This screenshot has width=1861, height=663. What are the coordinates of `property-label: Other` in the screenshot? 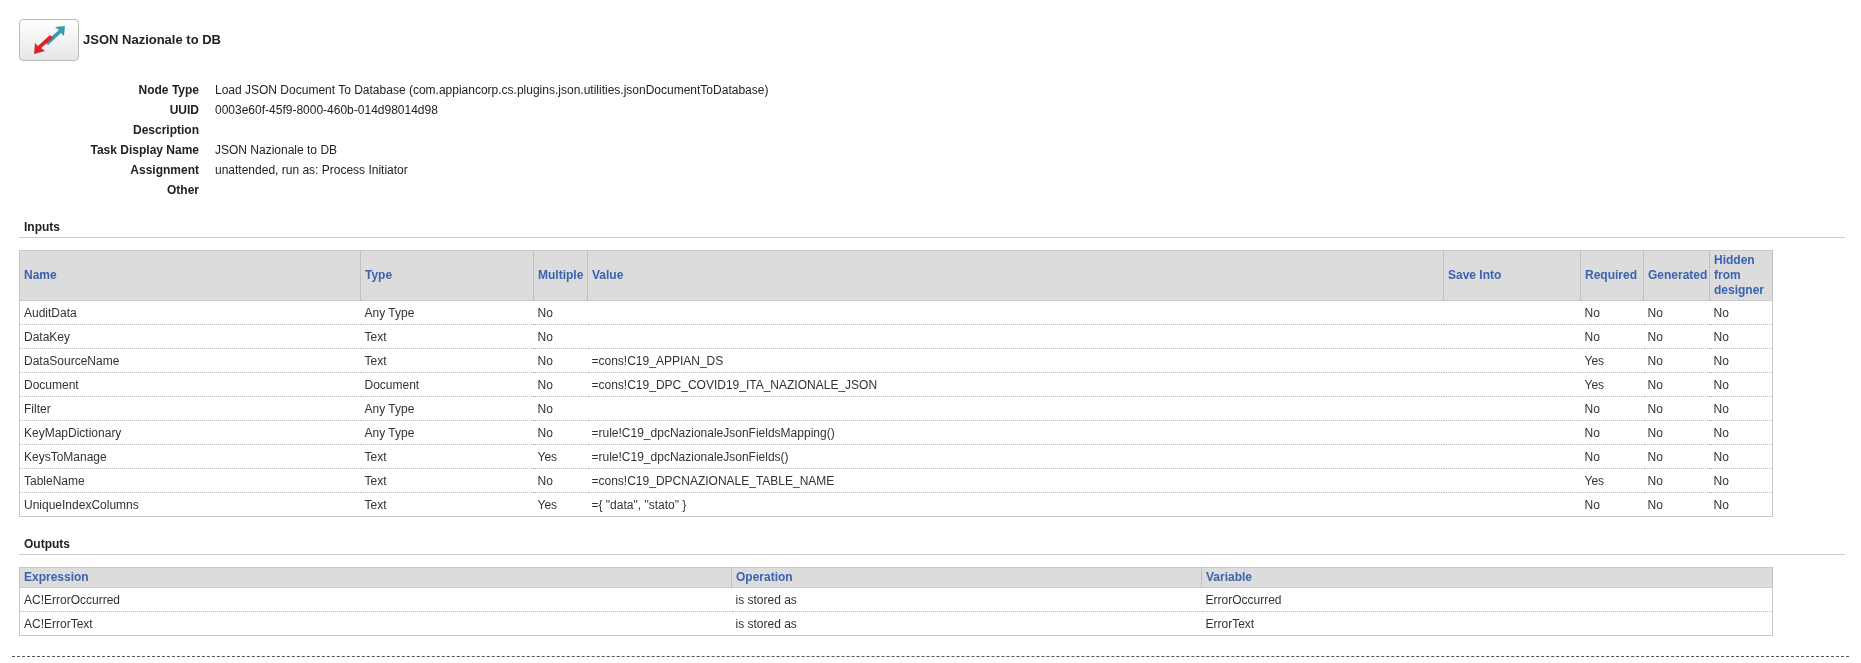 It's located at (183, 190).